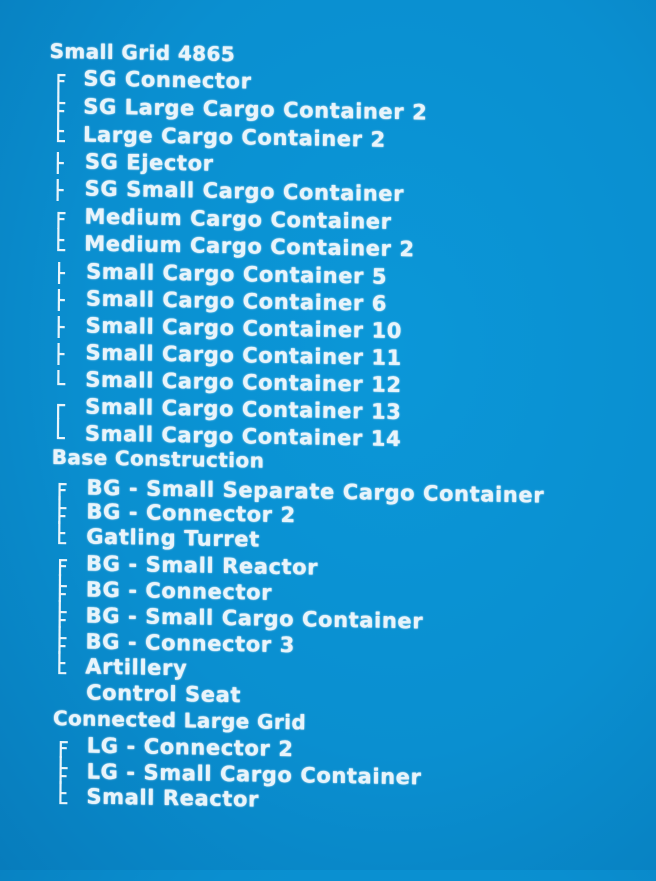 Image resolution: width=656 pixels, height=881 pixels. Describe the element at coordinates (255, 109) in the screenshot. I see `block-label: SG Large Cargo Container 2` at that location.